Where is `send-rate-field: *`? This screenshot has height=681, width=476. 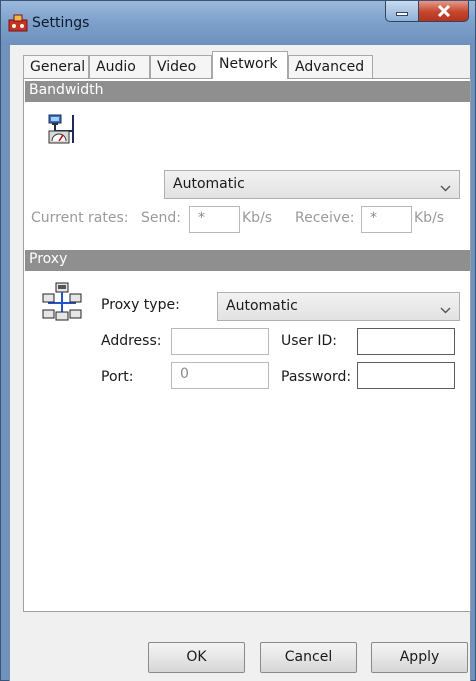
send-rate-field: * is located at coordinates (214, 219).